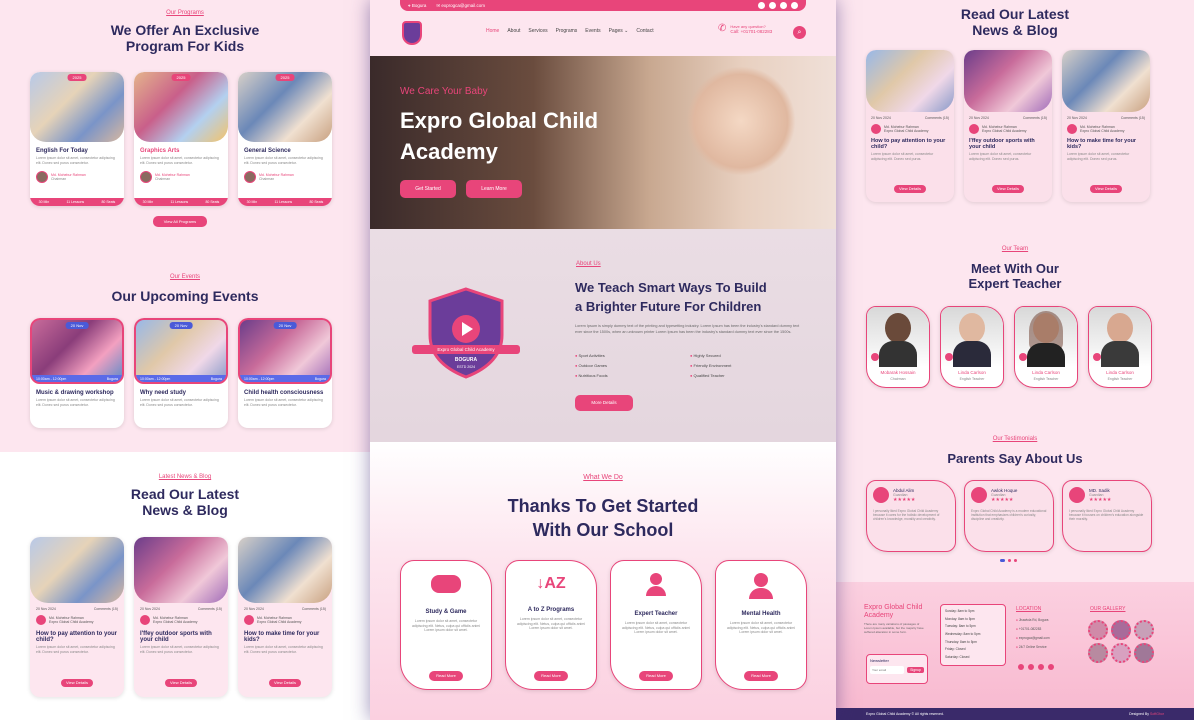 The width and height of the screenshot is (1194, 720). What do you see at coordinates (619, 31) in the screenshot?
I see `nav-pages: Pages ⌄` at bounding box center [619, 31].